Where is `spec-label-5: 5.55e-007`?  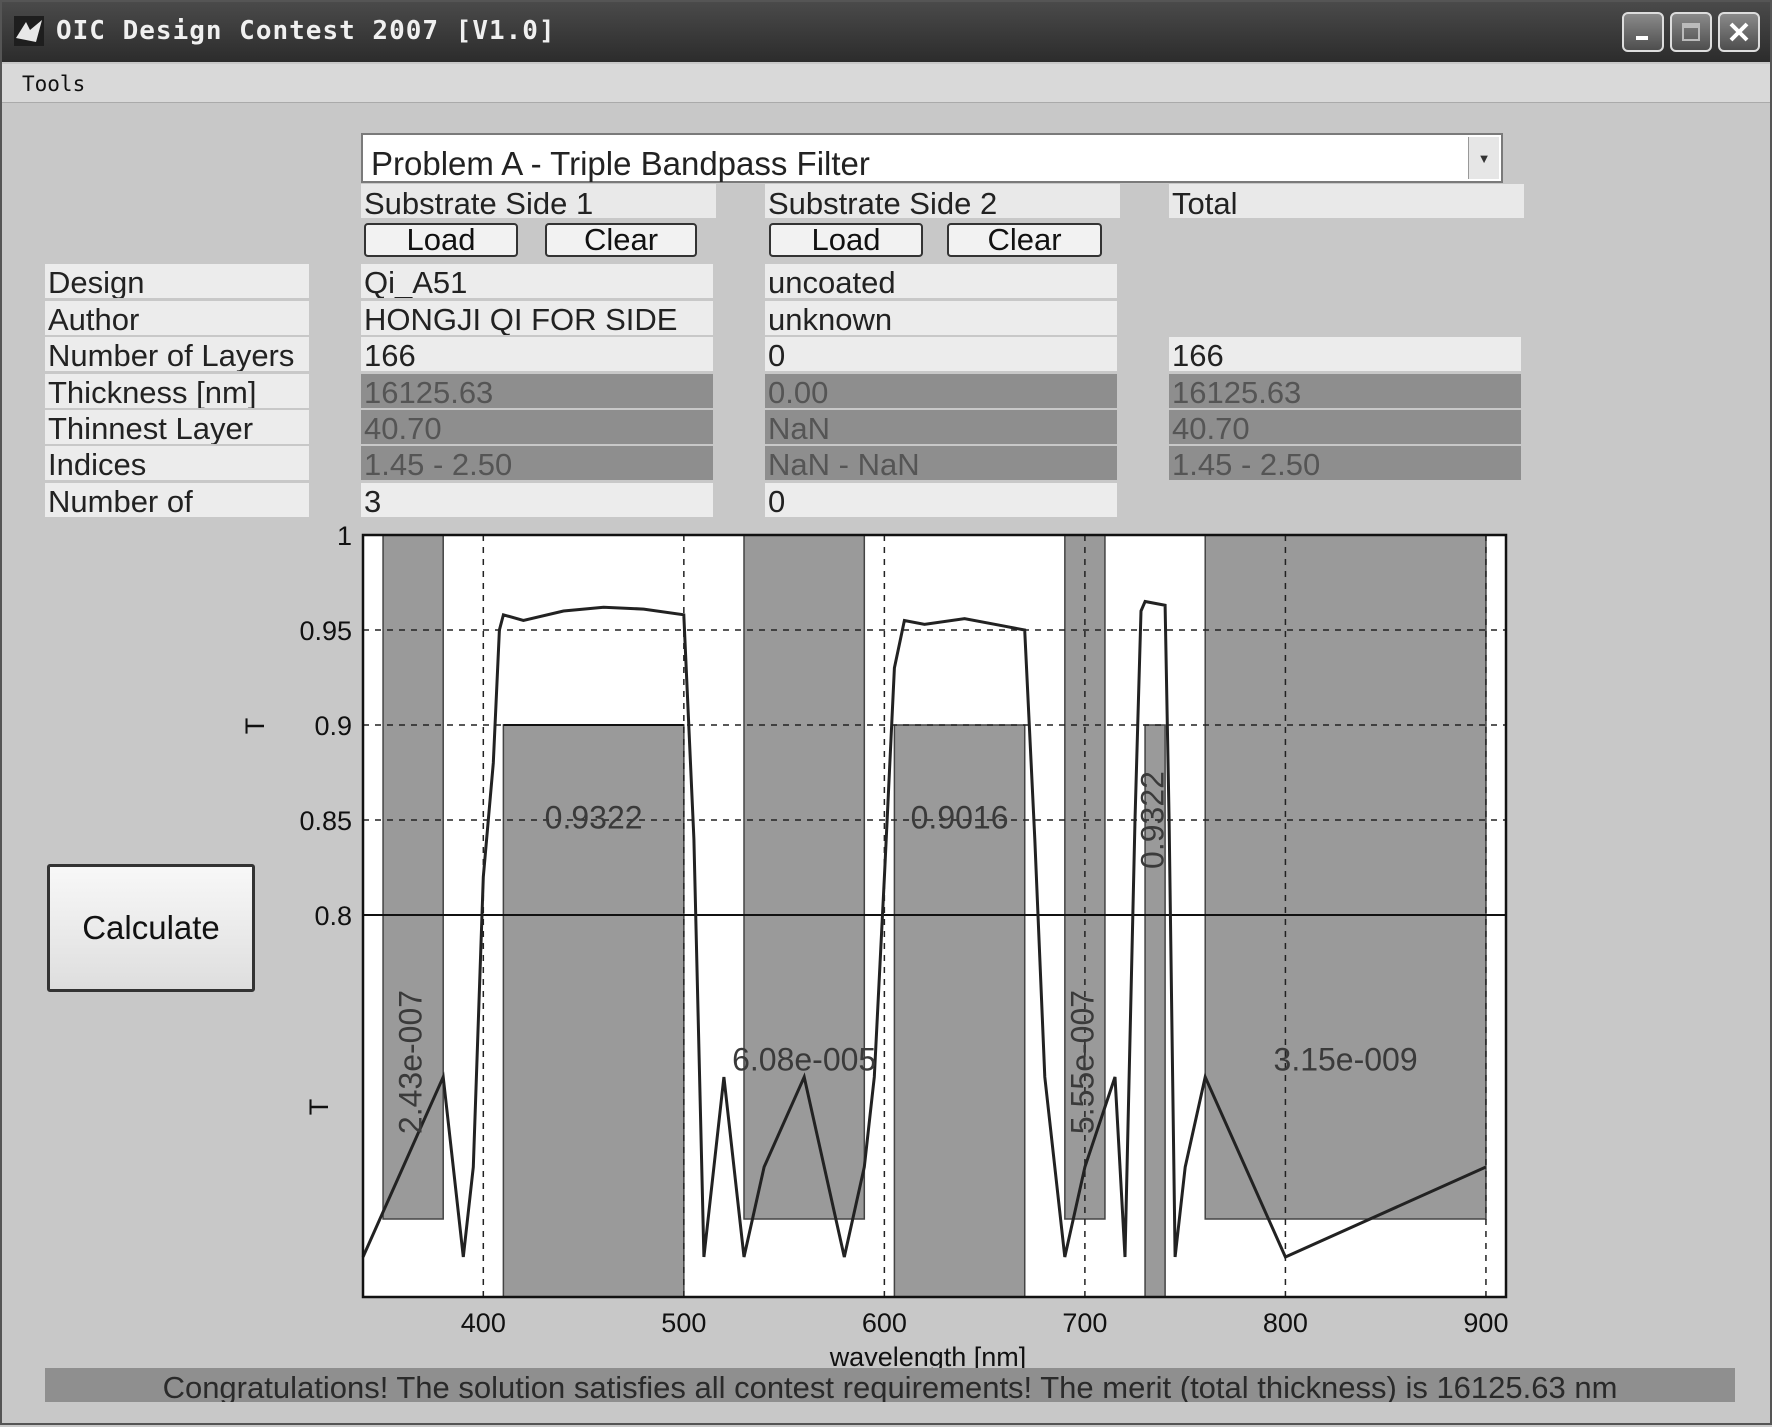 spec-label-5: 5.55e-007 is located at coordinates (1082, 1062).